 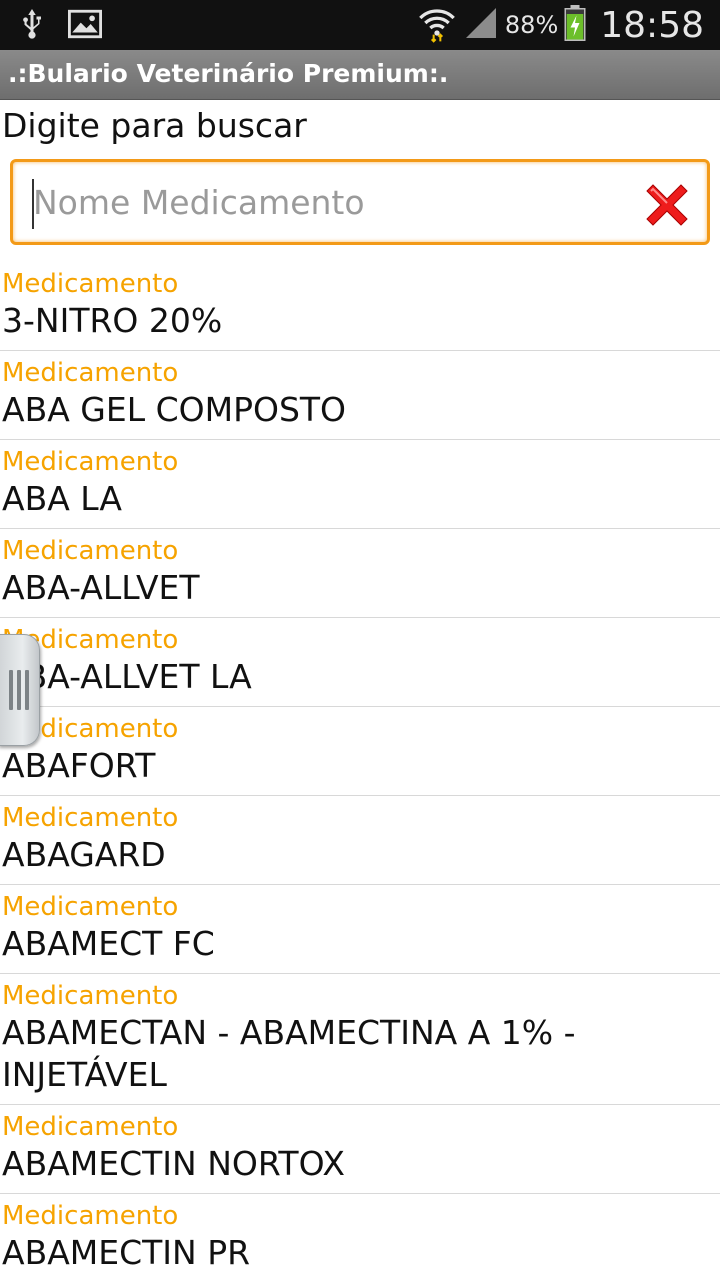 What do you see at coordinates (228, 73) in the screenshot?
I see `app-title: .:Bulario Veterinário Premium:.` at bounding box center [228, 73].